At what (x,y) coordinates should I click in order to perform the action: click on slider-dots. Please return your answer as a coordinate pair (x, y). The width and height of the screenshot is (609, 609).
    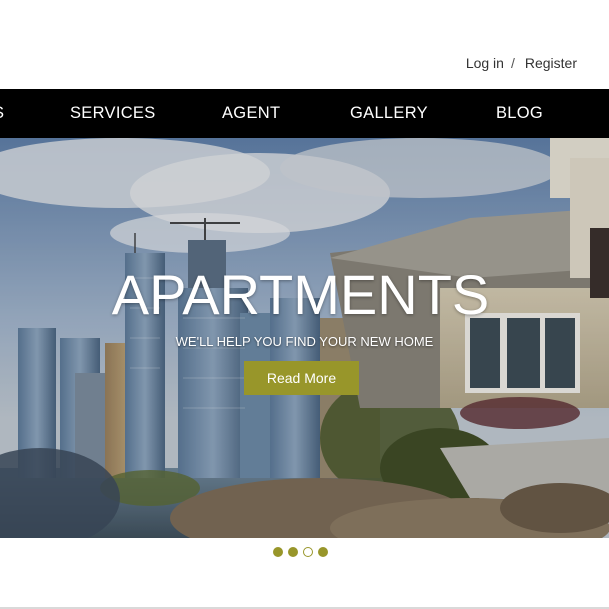
    Looking at the image, I should click on (300, 552).